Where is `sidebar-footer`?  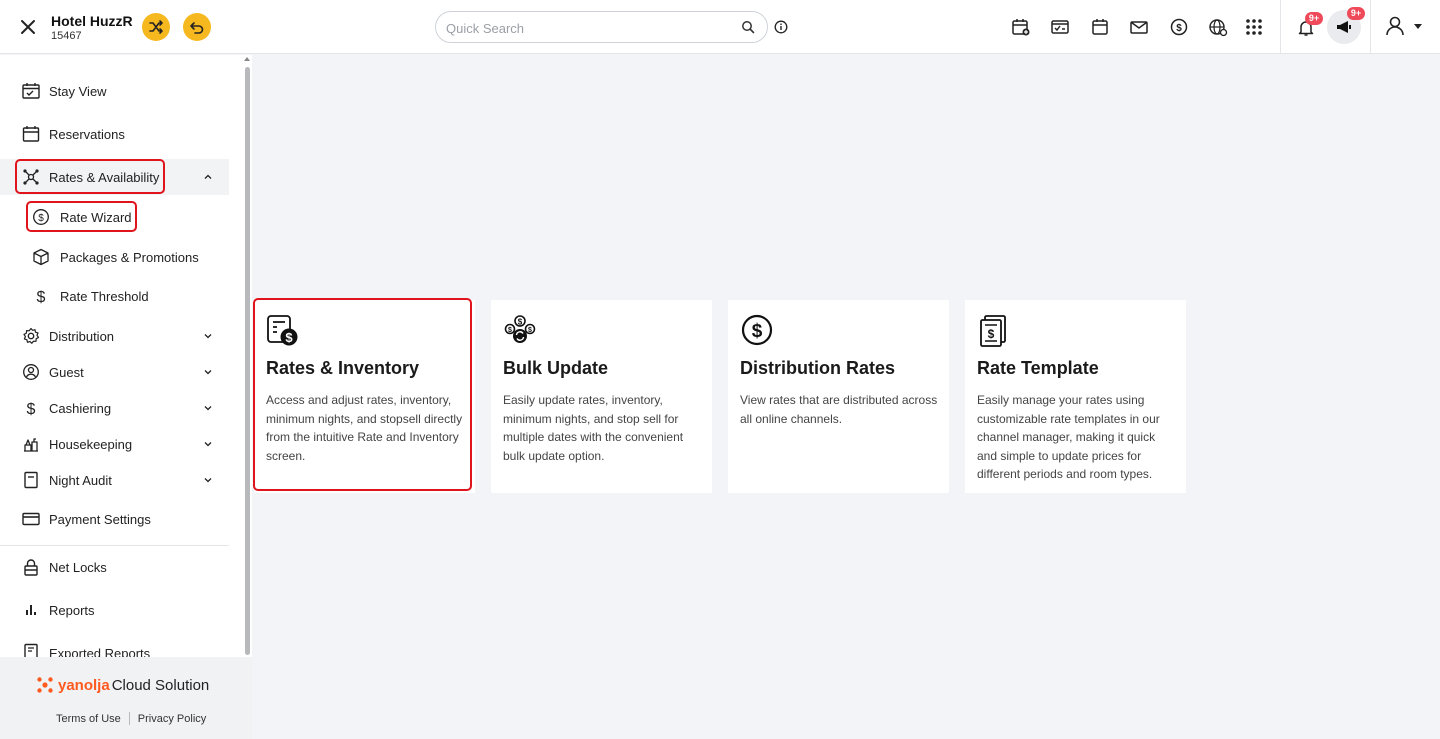
sidebar-footer is located at coordinates (126, 698).